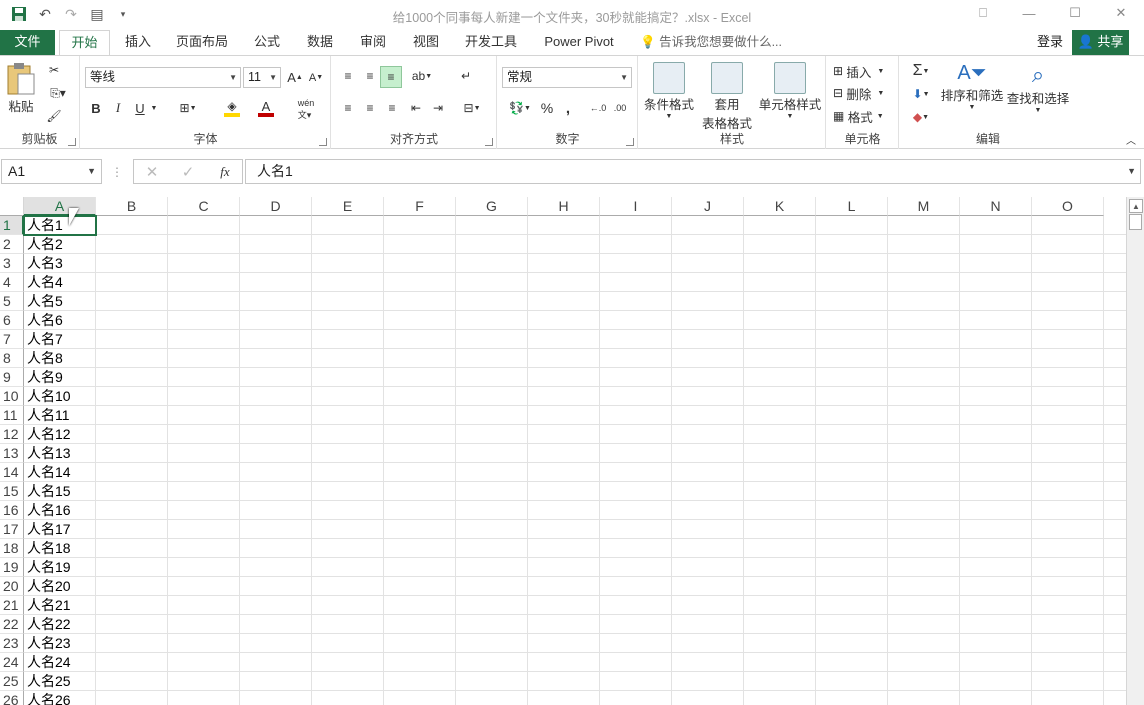 This screenshot has width=1144, height=705. What do you see at coordinates (864, 116) in the screenshot?
I see `format-cells-button: ▦ 格式 ▼` at bounding box center [864, 116].